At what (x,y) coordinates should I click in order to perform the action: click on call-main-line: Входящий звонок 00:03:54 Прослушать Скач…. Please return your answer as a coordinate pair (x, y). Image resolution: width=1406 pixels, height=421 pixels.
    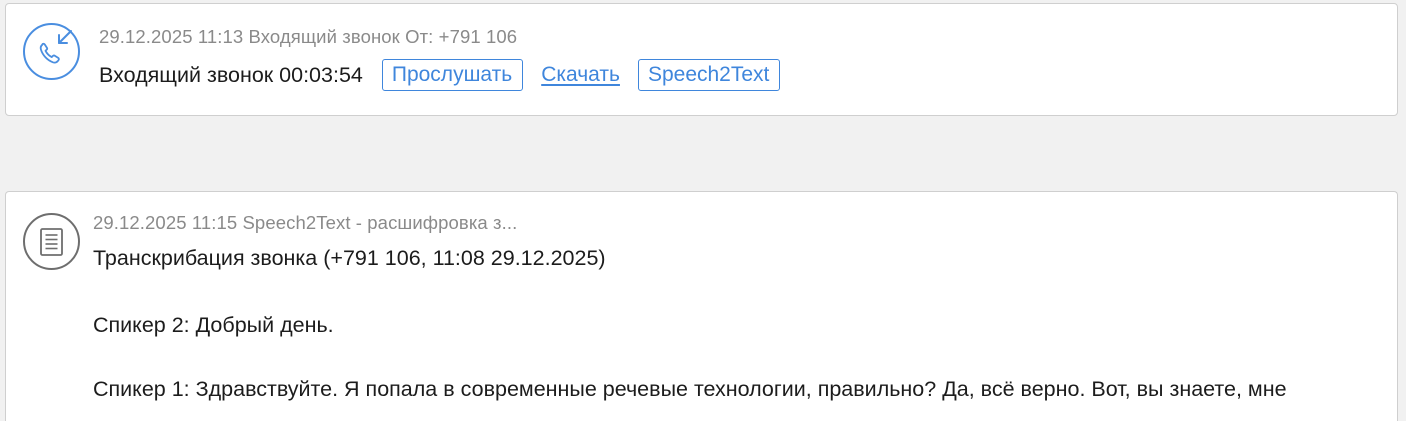
    Looking at the image, I should click on (440, 75).